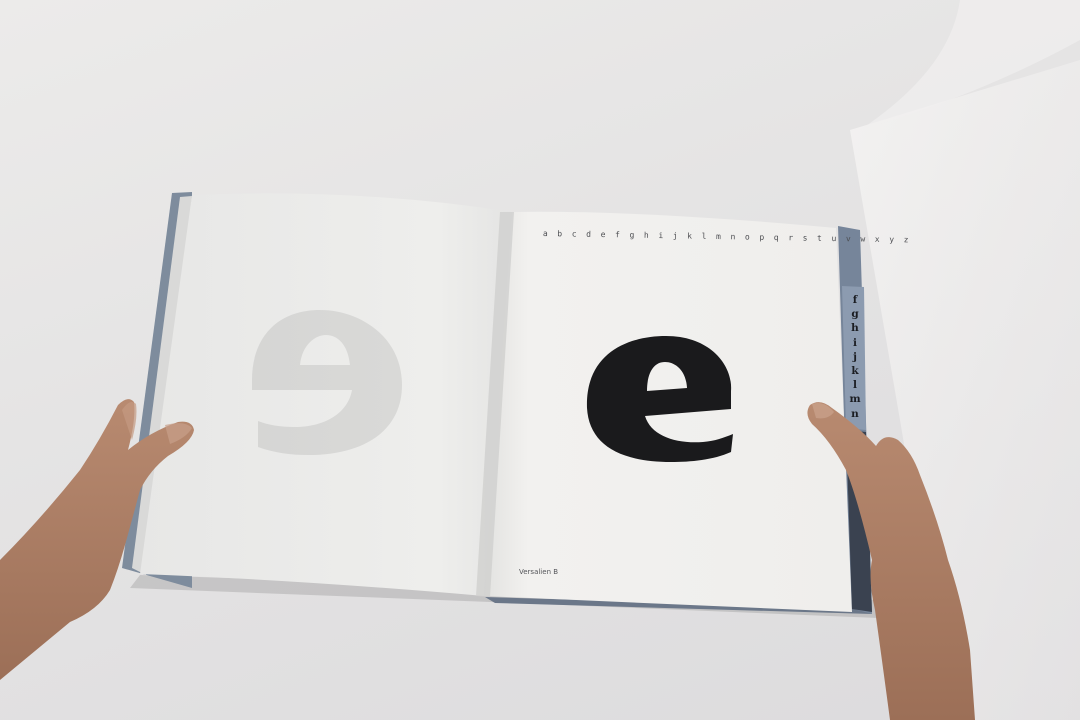  I want to click on tab-letter: f, so click(855, 300).